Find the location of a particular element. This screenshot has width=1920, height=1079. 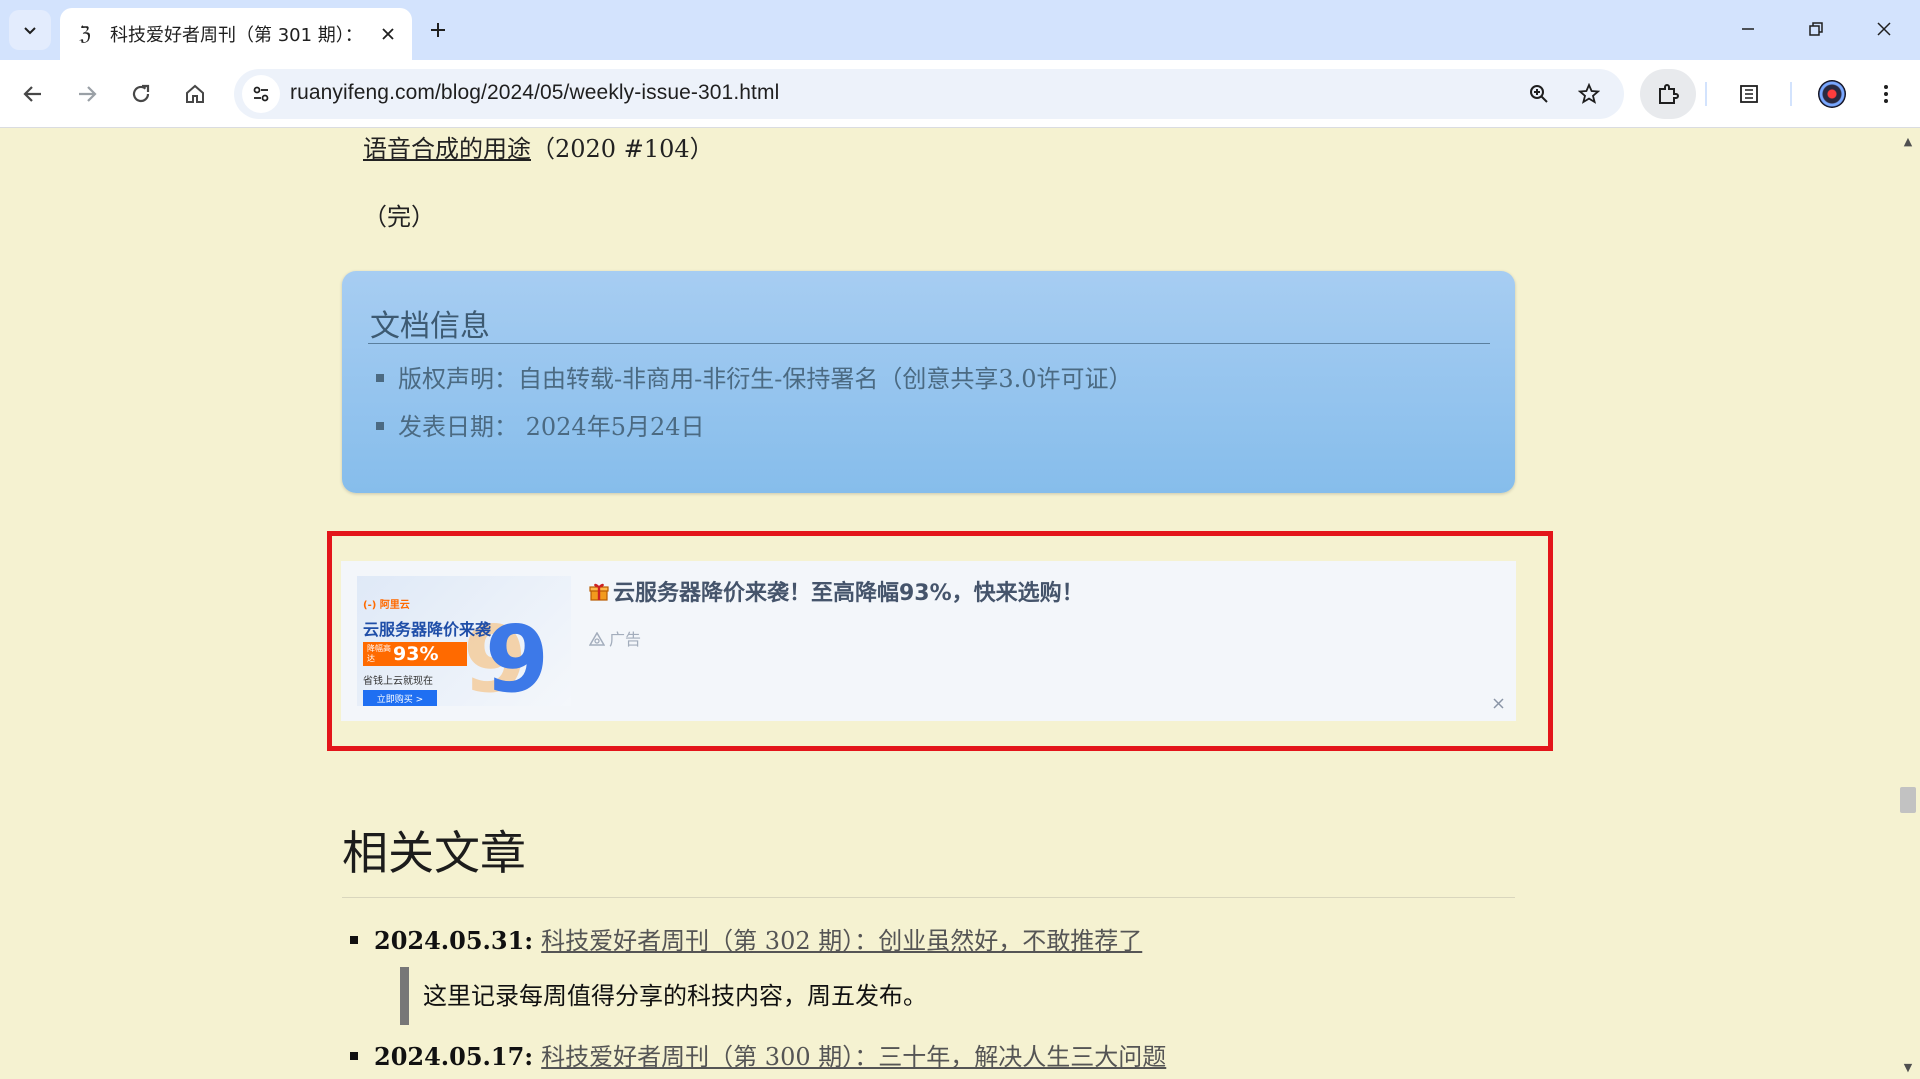

copyright-item: 版权声明：自由转载-非商用-非衍生-保持署名（创意共享3.0许可证） is located at coordinates (754, 376).